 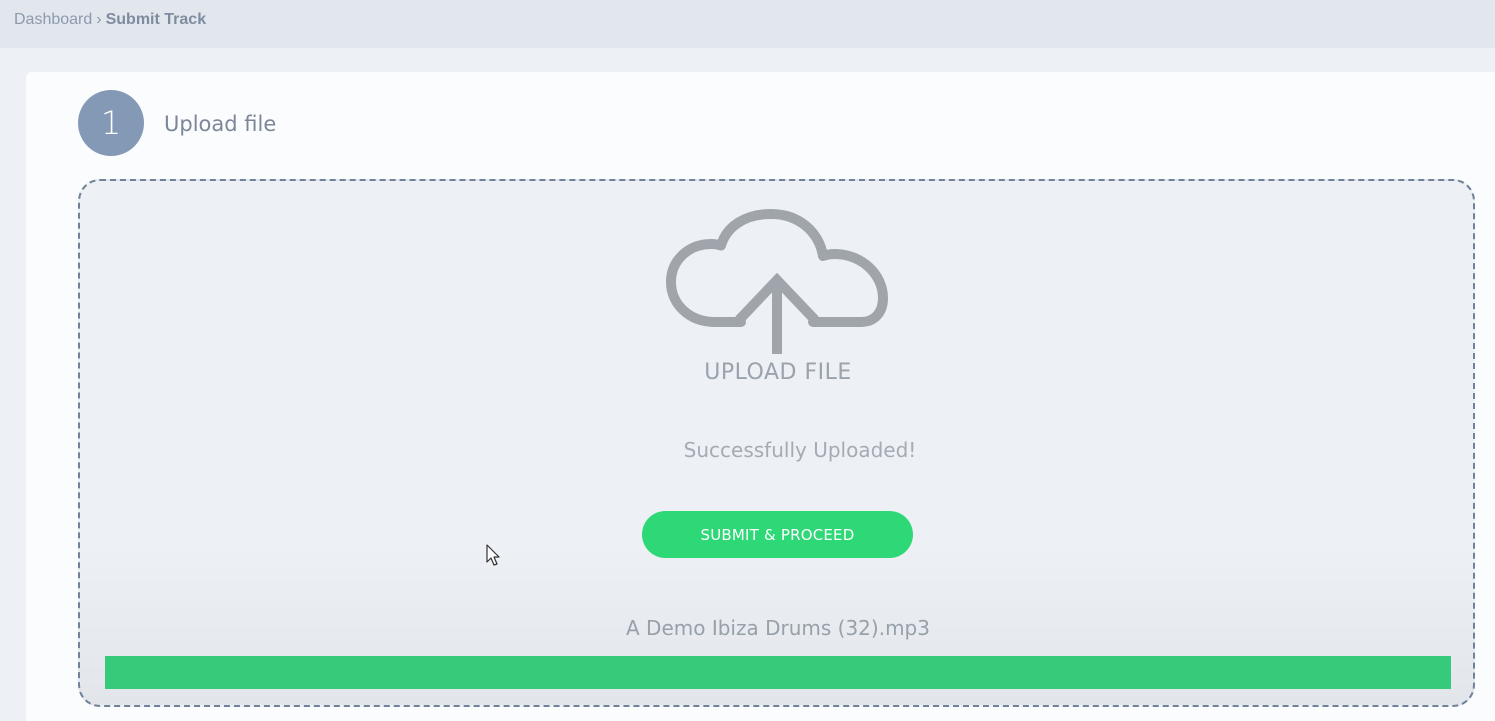 What do you see at coordinates (747, 24) in the screenshot?
I see `top-bar: Dashboard › Submit Track` at bounding box center [747, 24].